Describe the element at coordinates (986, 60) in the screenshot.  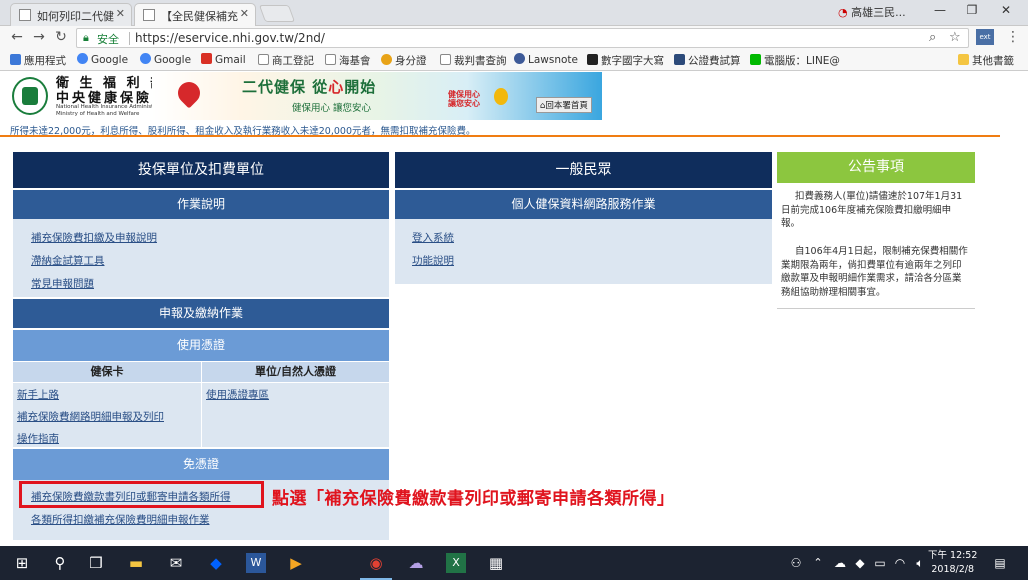
I see `bookmark-other-folder: 其他書籤` at that location.